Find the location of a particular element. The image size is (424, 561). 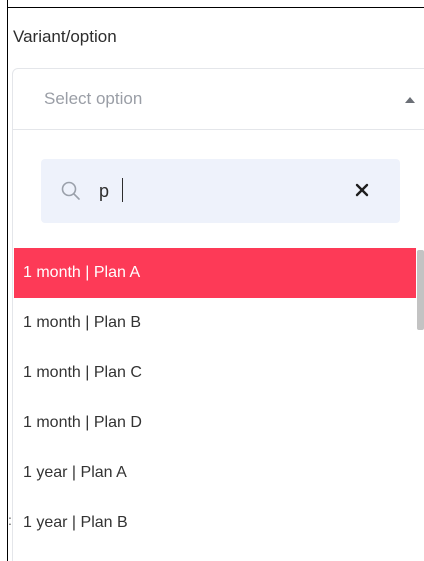

text-cursor is located at coordinates (122, 190).